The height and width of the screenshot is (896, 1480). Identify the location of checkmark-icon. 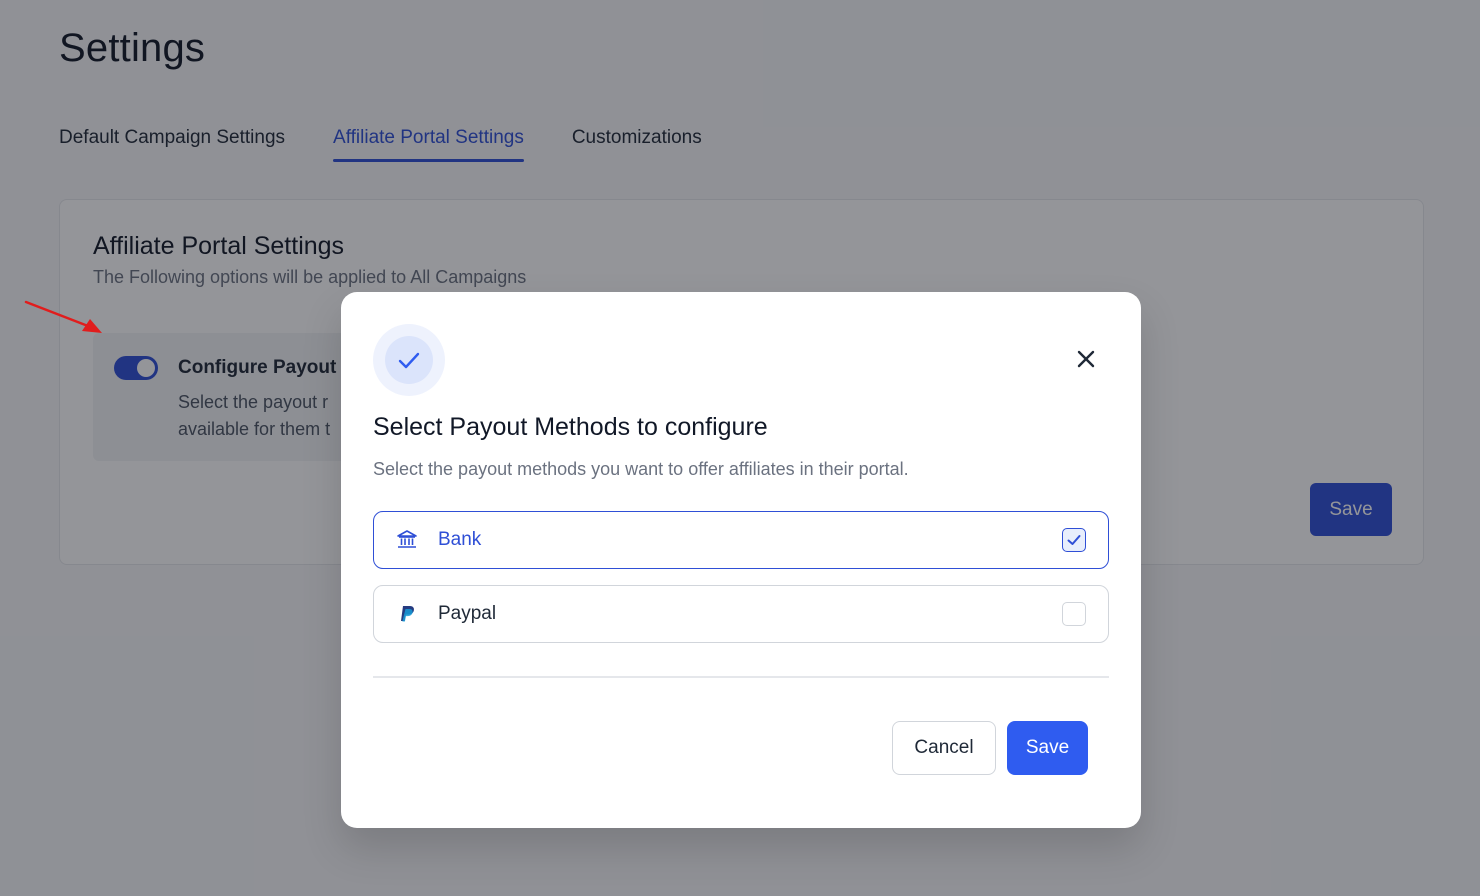
(1074, 540).